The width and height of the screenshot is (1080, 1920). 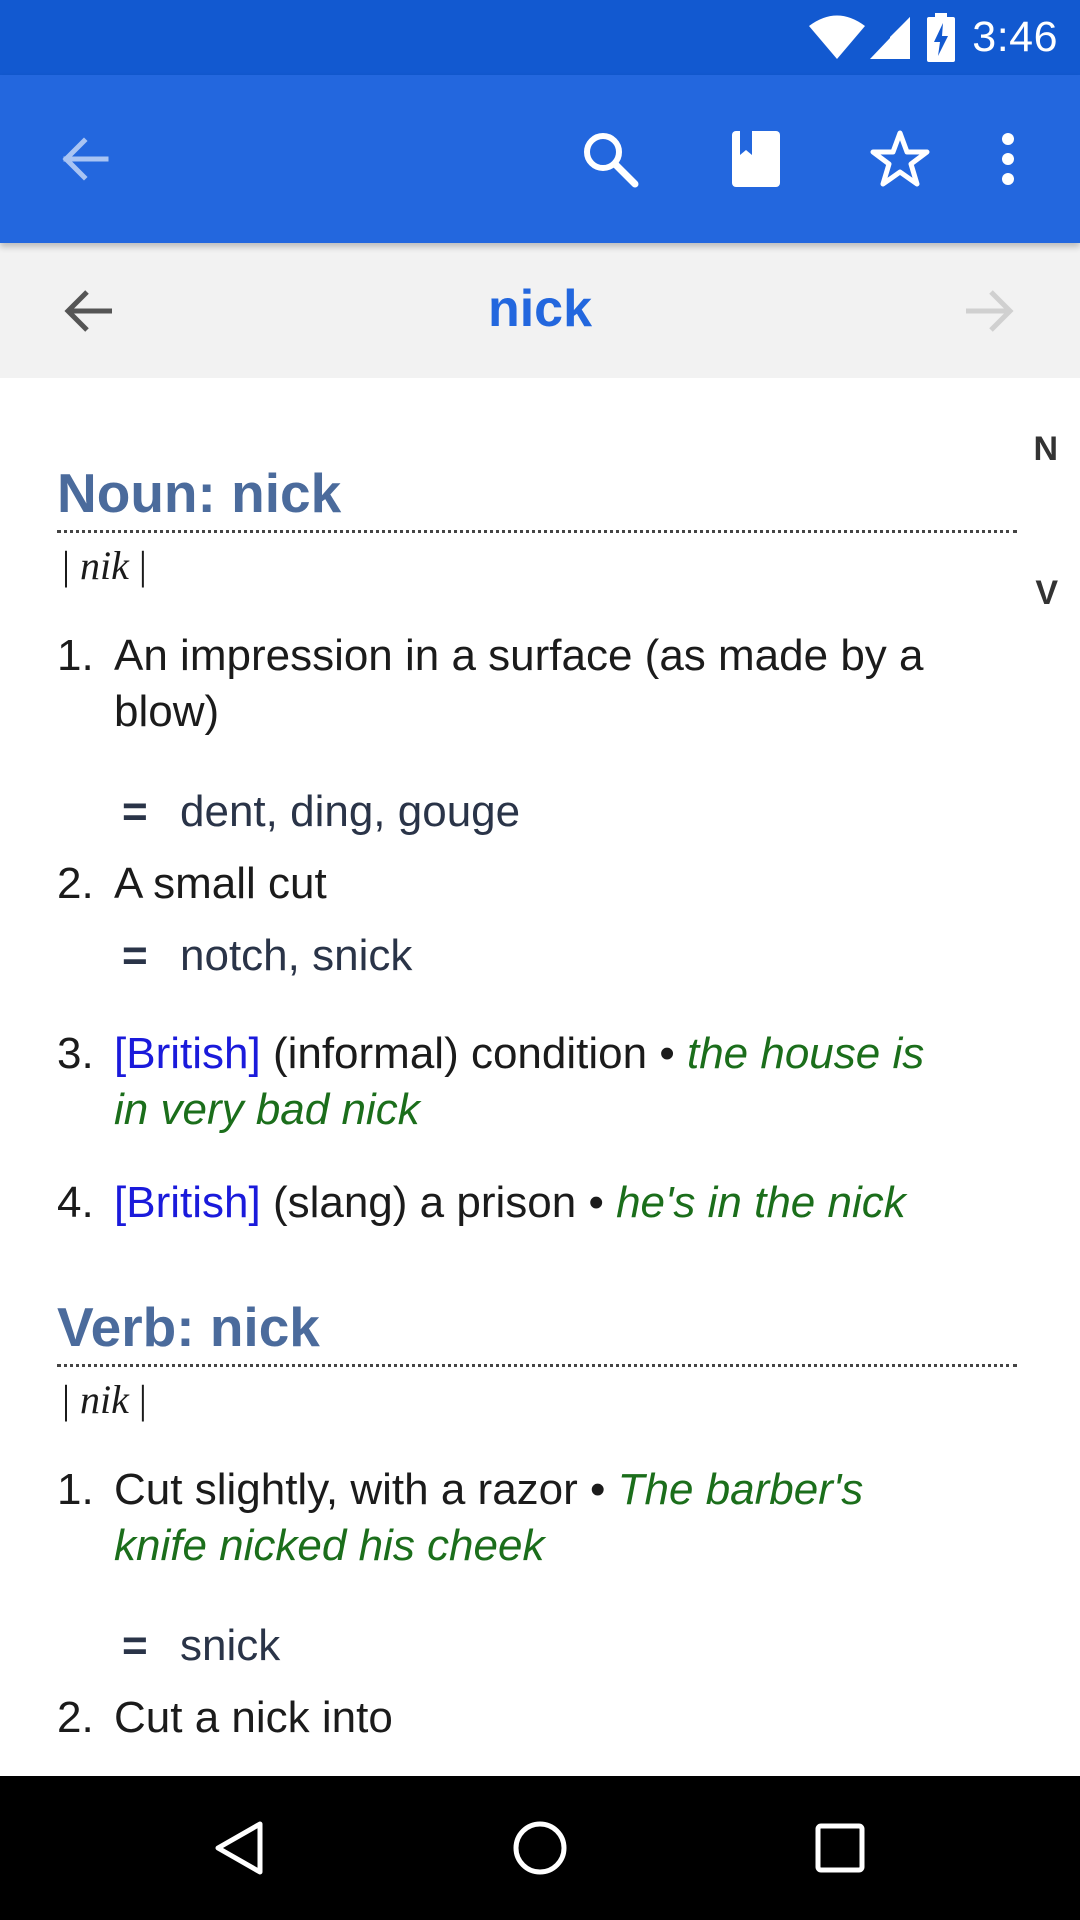 I want to click on verb-sense-2: 2. Cut a nick into, so click(x=225, y=1717).